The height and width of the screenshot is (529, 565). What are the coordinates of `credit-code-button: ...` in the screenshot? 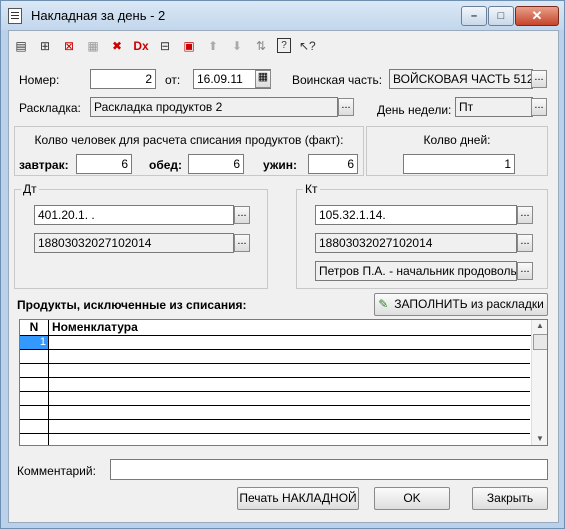 It's located at (525, 243).